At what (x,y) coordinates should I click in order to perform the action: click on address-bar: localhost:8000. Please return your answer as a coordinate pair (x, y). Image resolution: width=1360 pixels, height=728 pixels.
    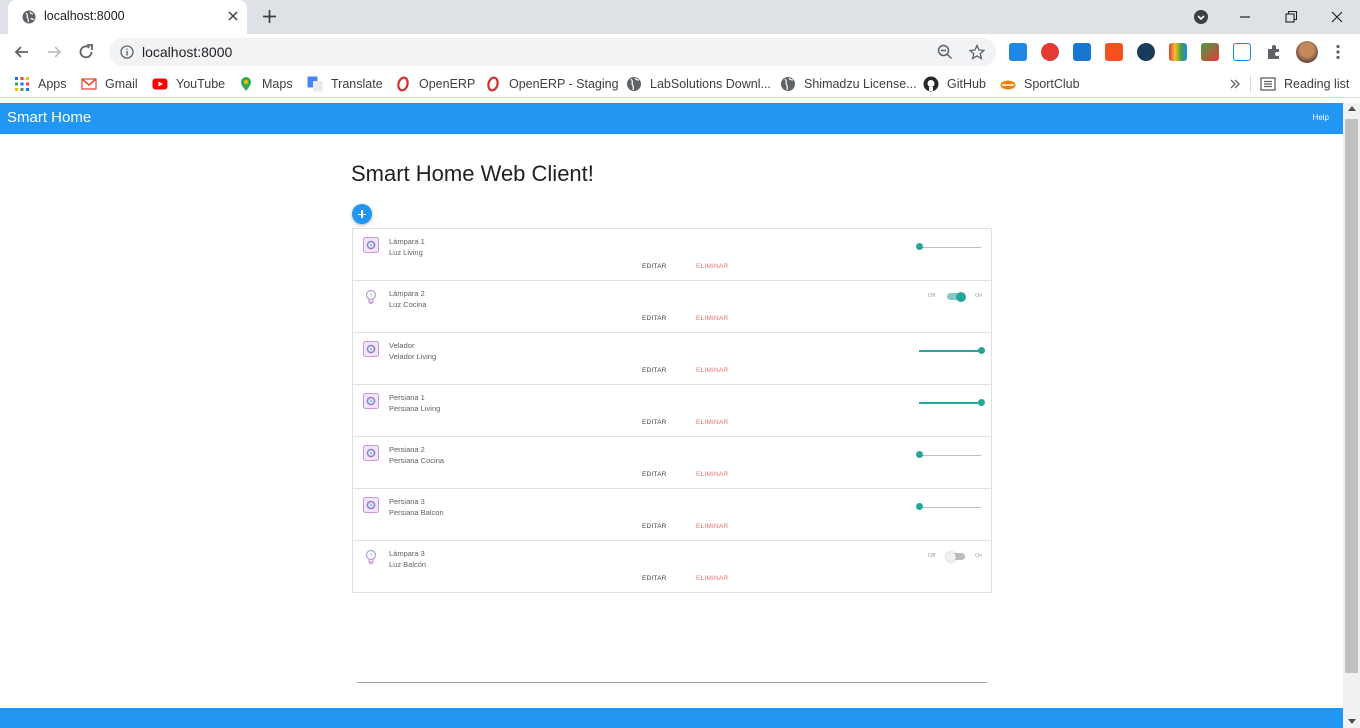
    Looking at the image, I should click on (552, 52).